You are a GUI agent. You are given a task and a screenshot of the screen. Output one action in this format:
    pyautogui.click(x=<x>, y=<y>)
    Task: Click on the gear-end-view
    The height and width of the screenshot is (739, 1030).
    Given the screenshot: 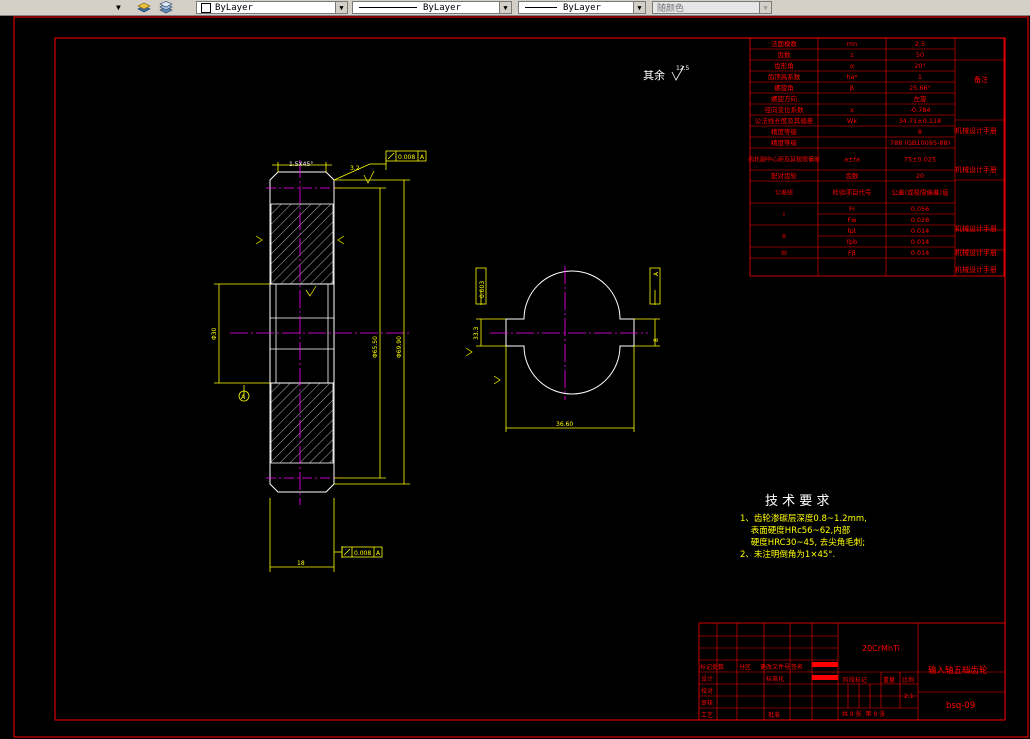 What is the action you would take?
    pyautogui.click(x=569, y=333)
    